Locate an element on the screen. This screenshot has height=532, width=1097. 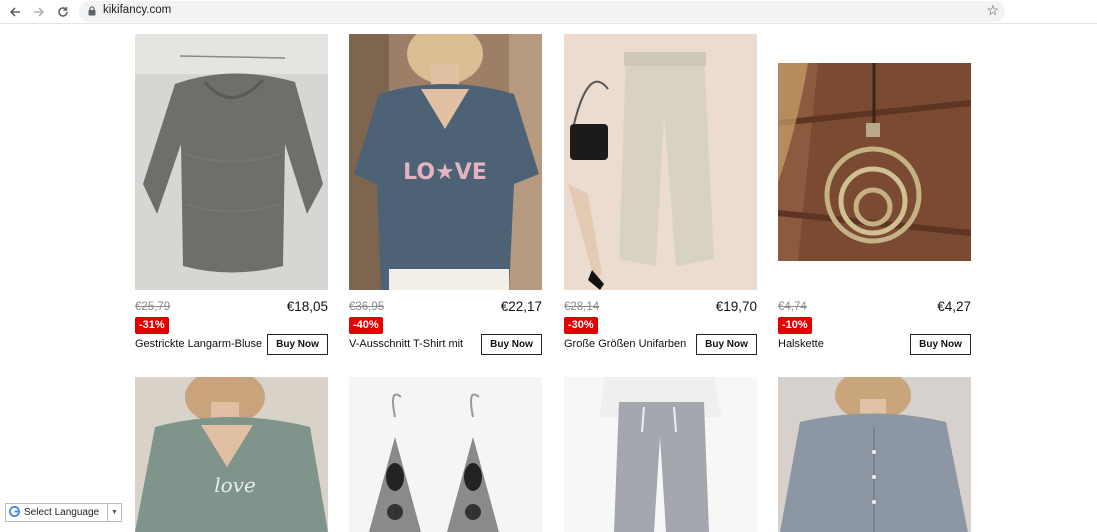
google-icon is located at coordinates (14, 512).